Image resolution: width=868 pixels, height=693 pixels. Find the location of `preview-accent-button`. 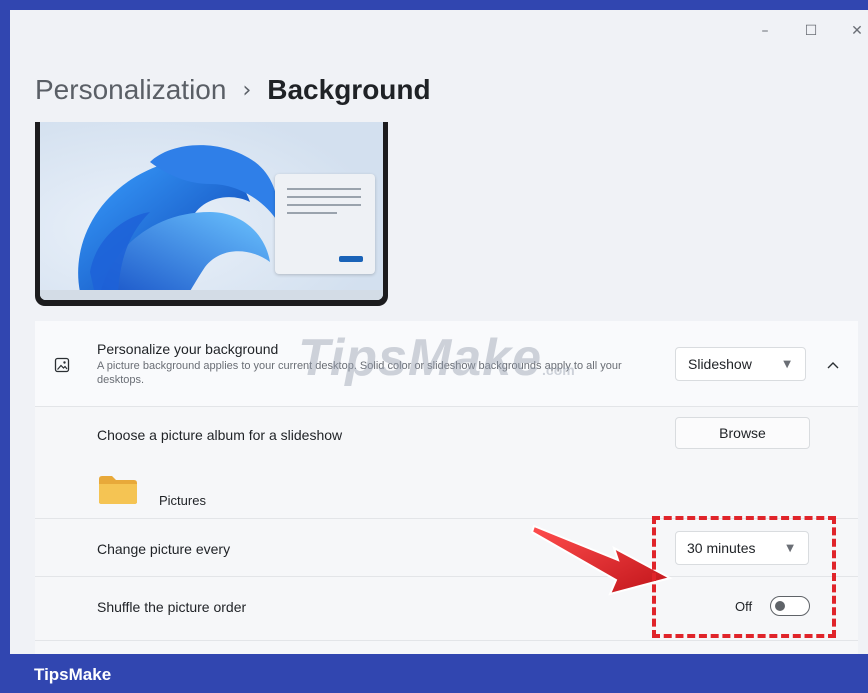

preview-accent-button is located at coordinates (351, 259).